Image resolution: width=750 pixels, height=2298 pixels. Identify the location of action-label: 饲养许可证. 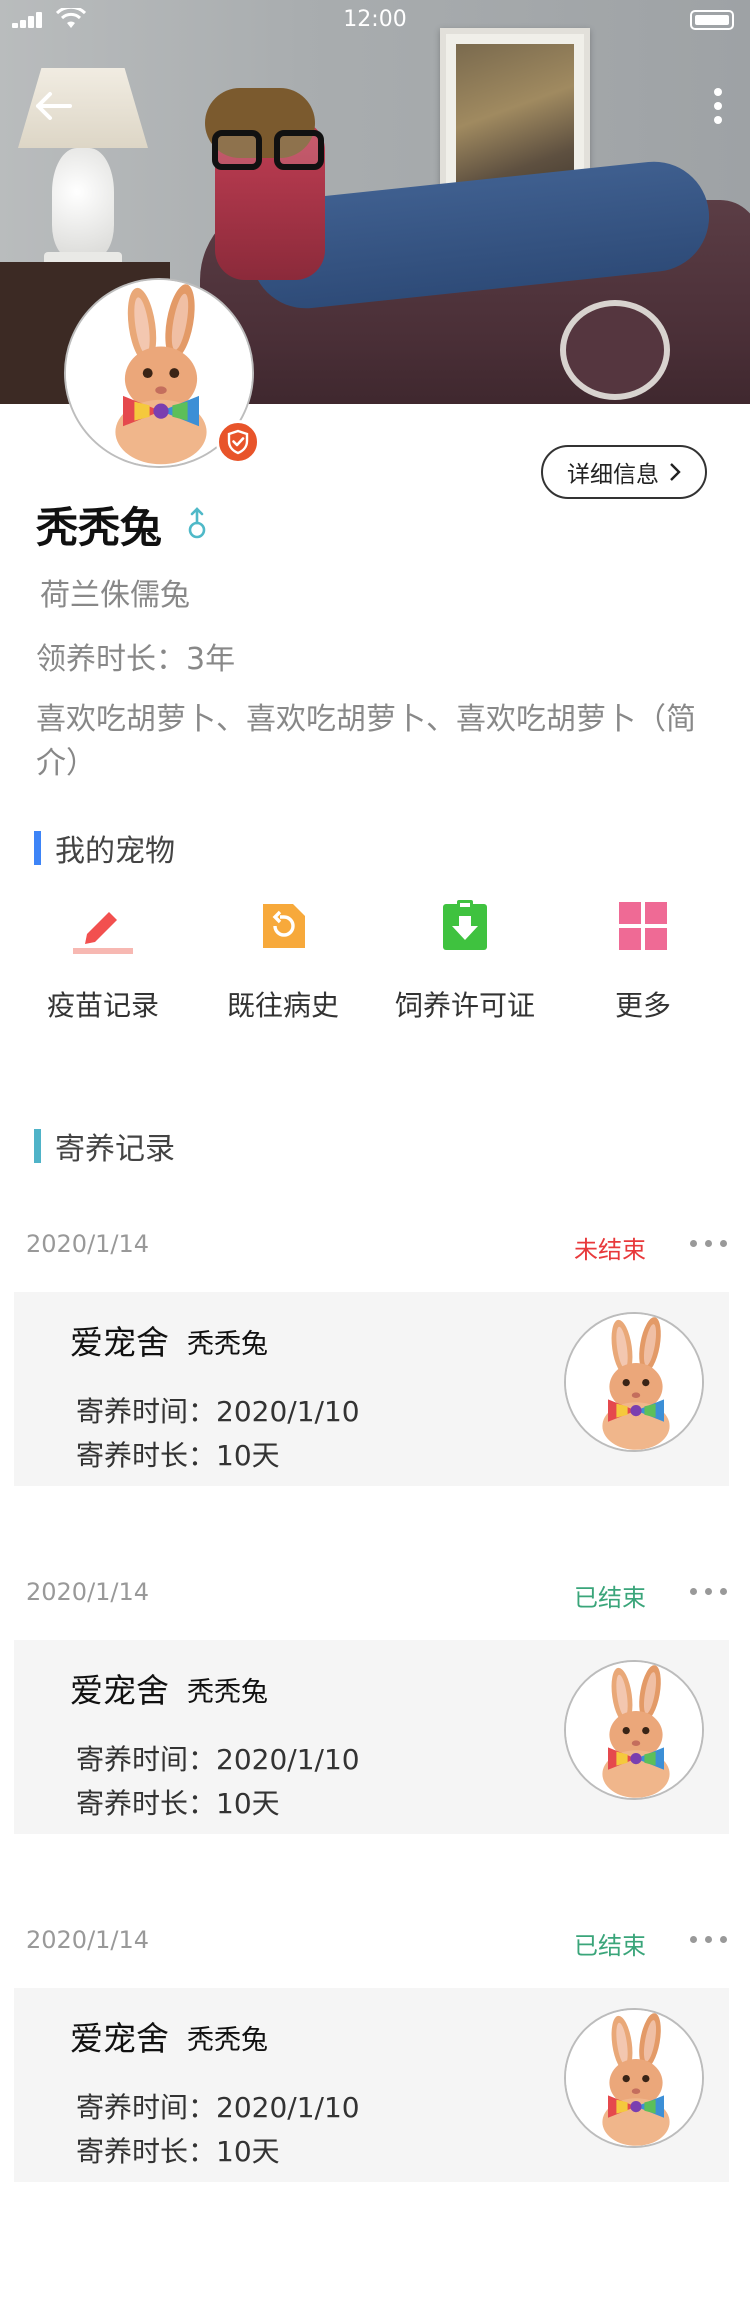
(464, 1005).